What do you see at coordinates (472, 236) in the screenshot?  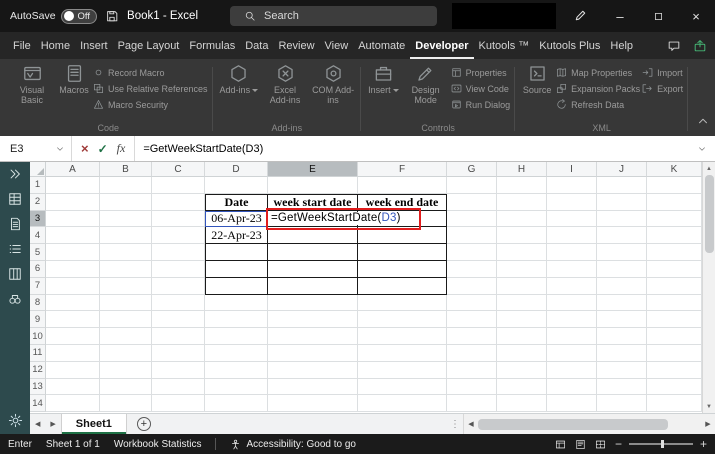 I see `cell-G4` at bounding box center [472, 236].